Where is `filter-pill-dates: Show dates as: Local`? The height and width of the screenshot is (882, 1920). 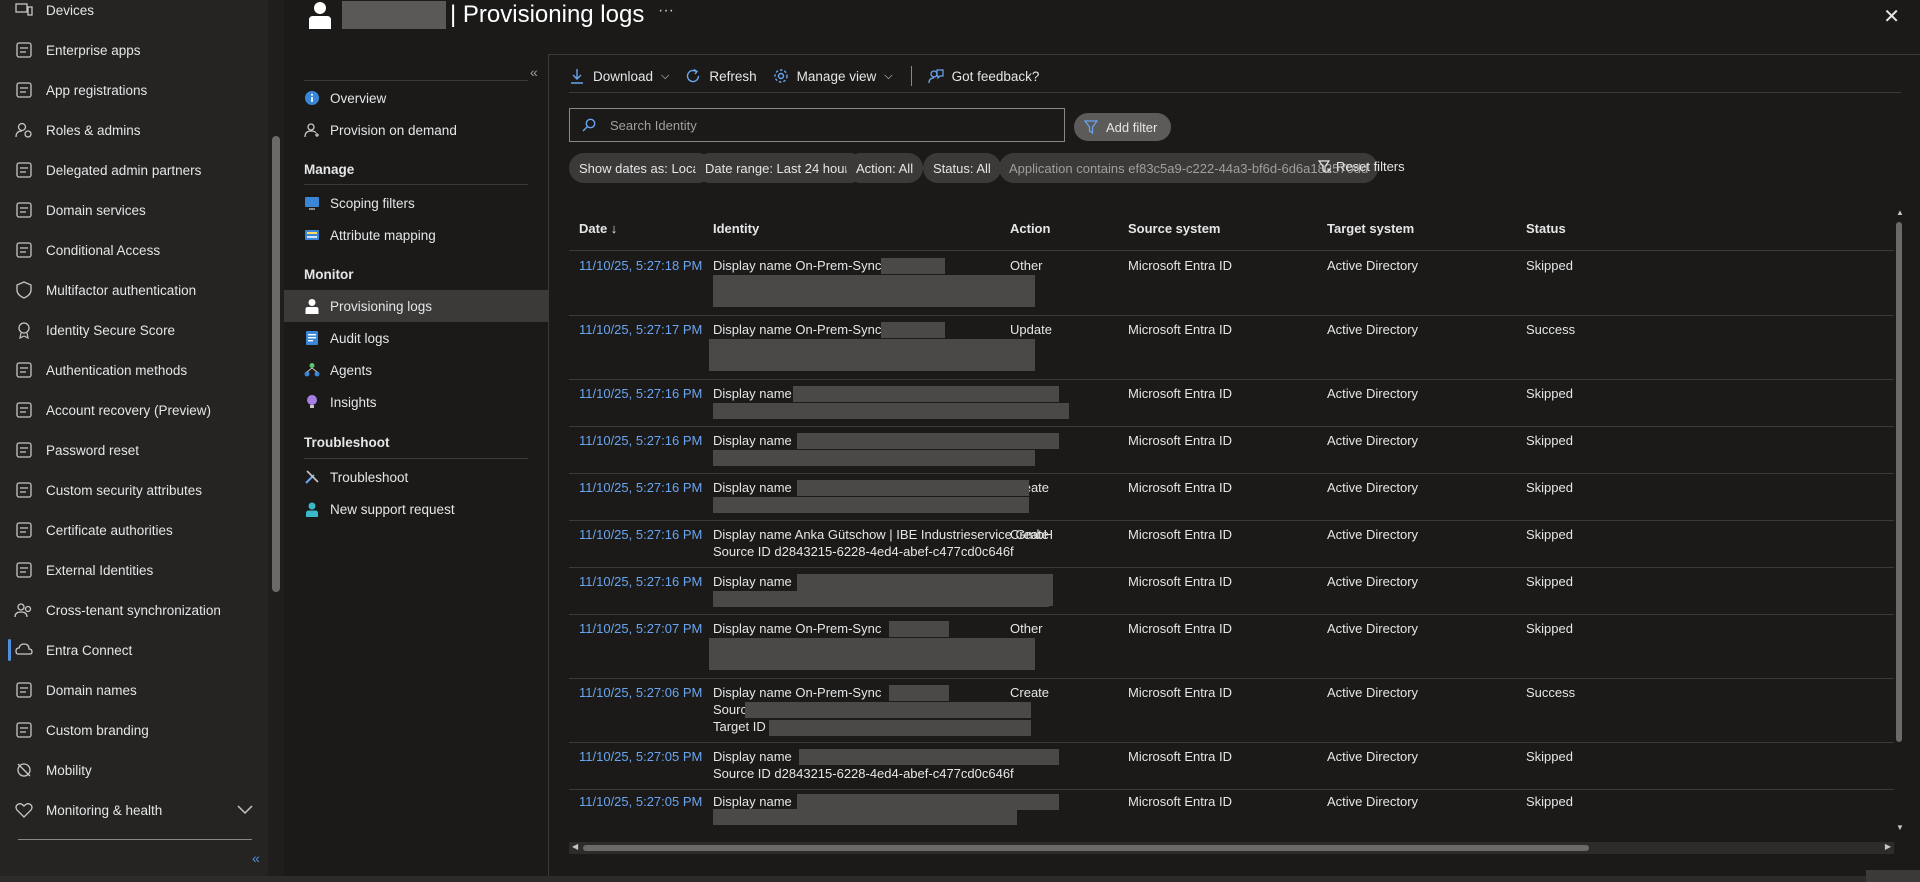
filter-pill-dates: Show dates as: Local is located at coordinates (641, 168).